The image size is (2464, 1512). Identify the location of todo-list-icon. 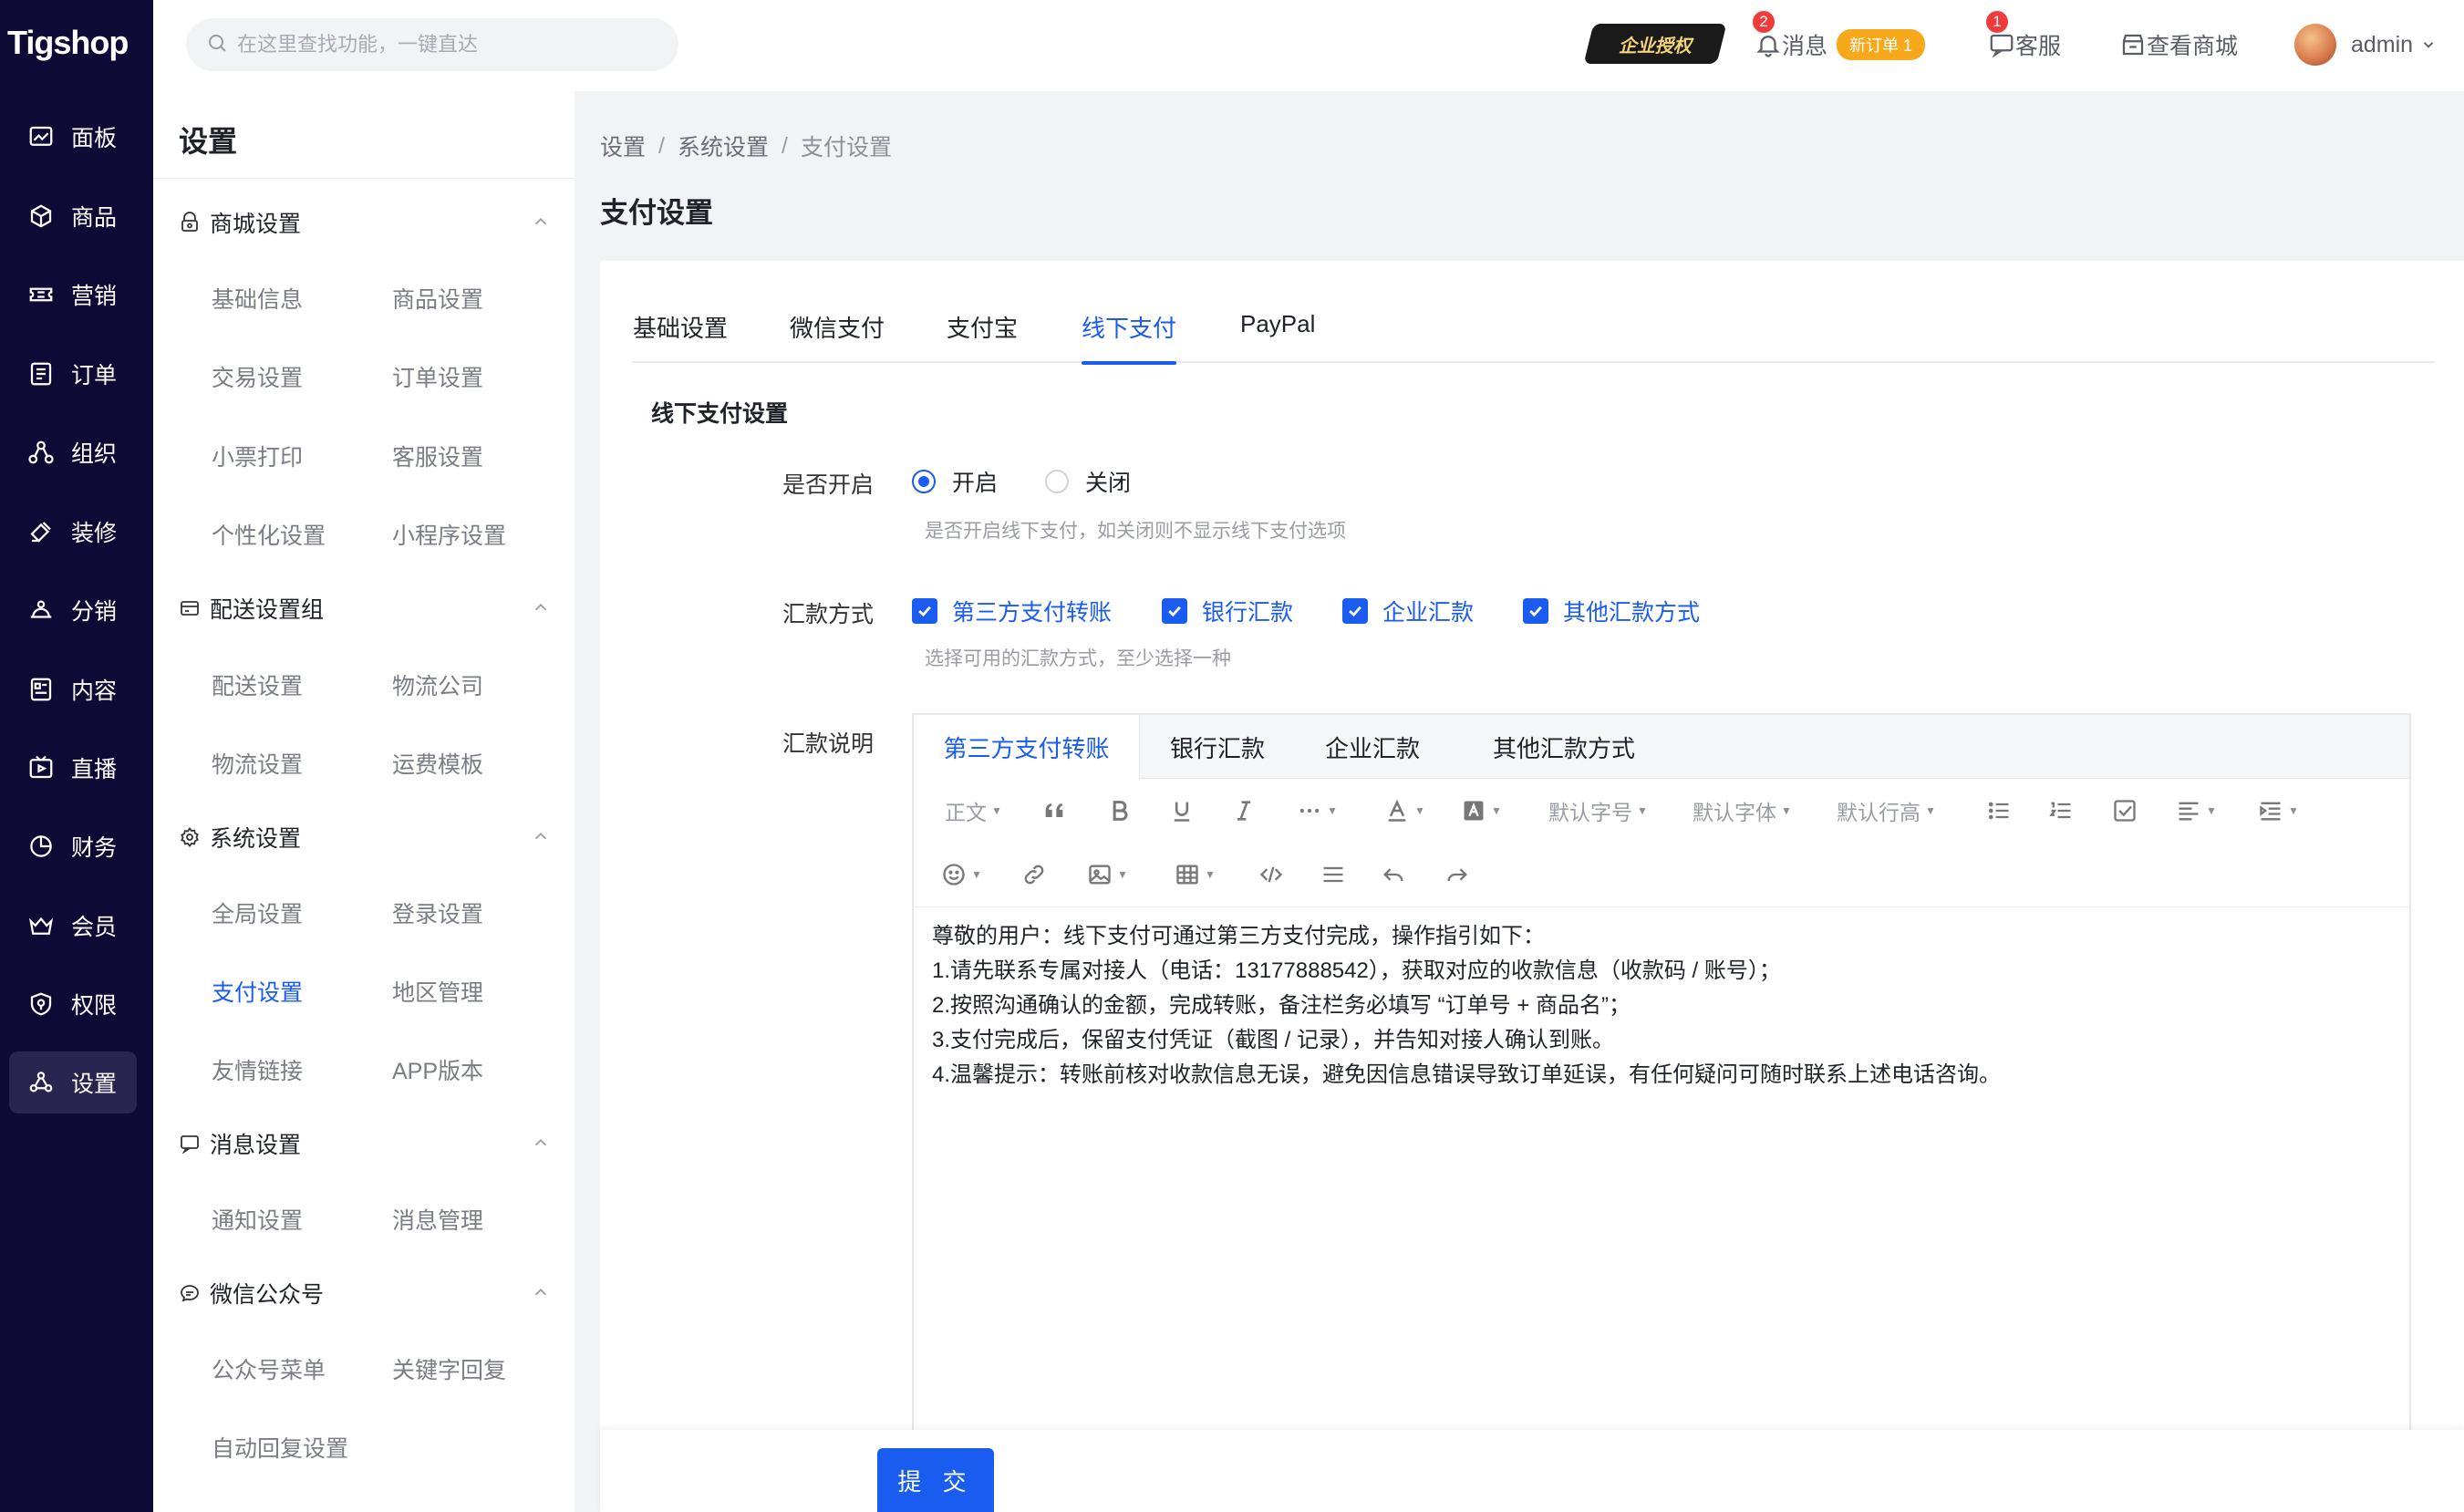
(2125, 810).